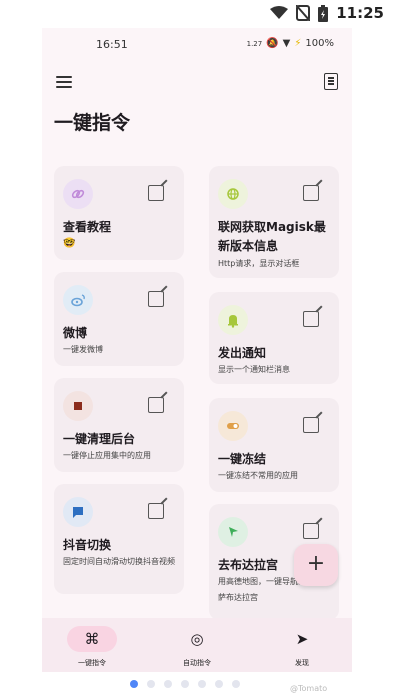 The height and width of the screenshot is (700, 394). I want to click on card-title: 去布达拉宫, so click(248, 565).